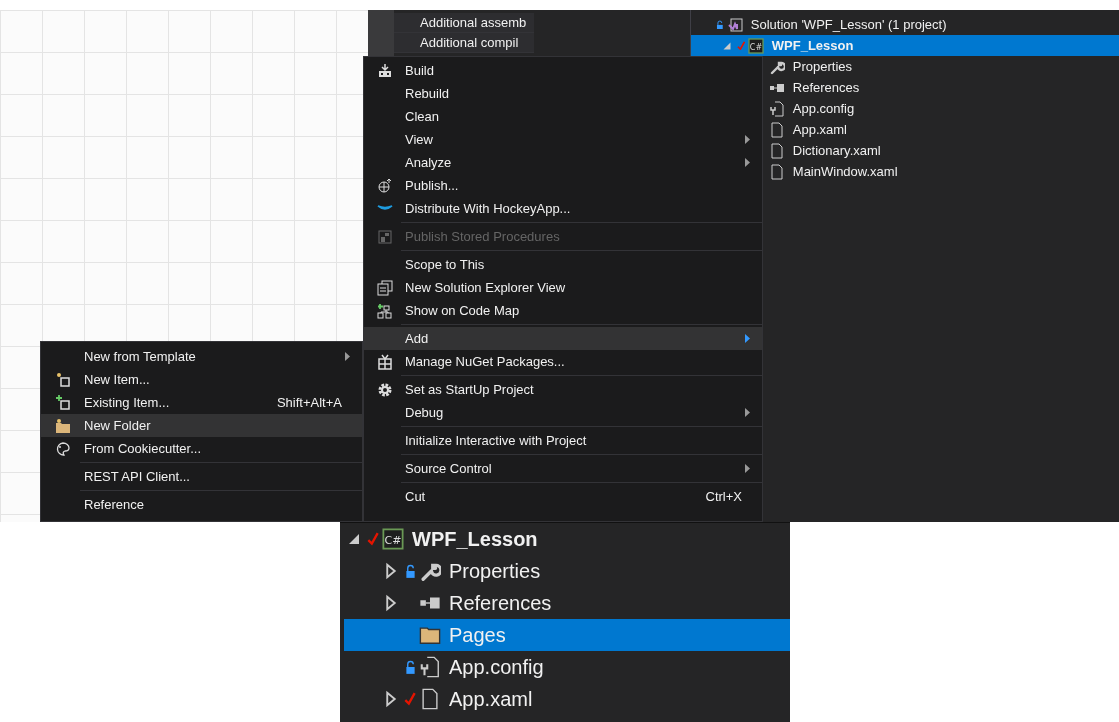 Image resolution: width=1119 pixels, height=722 pixels. What do you see at coordinates (563, 440) in the screenshot?
I see `menu-item: Initialize Interactive with Project` at bounding box center [563, 440].